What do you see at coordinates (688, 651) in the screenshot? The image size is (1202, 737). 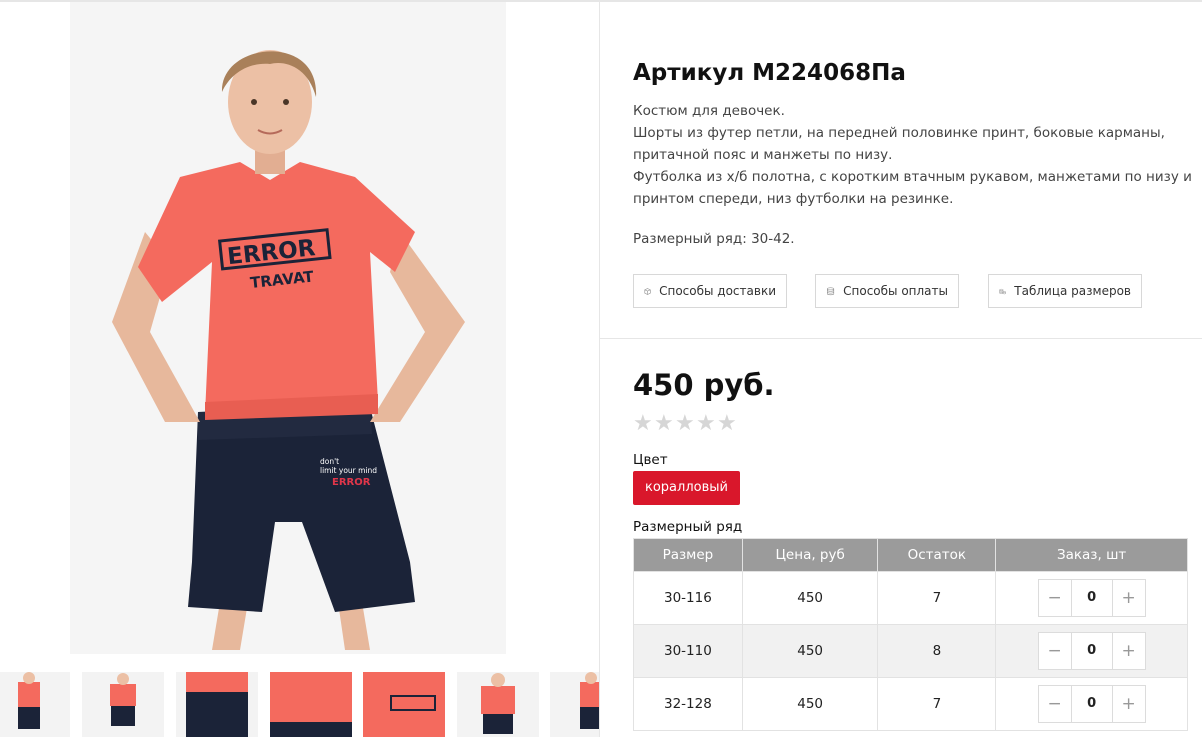 I see `cell-size: 30-110` at bounding box center [688, 651].